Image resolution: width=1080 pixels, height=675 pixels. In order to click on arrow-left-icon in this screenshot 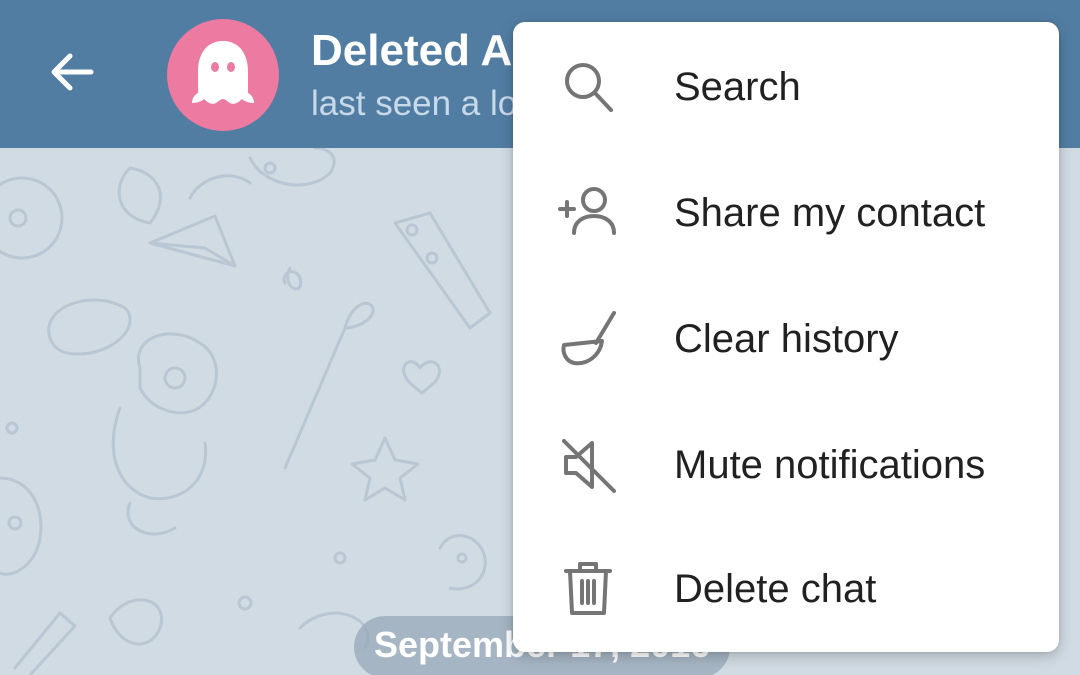, I will do `click(72, 74)`.